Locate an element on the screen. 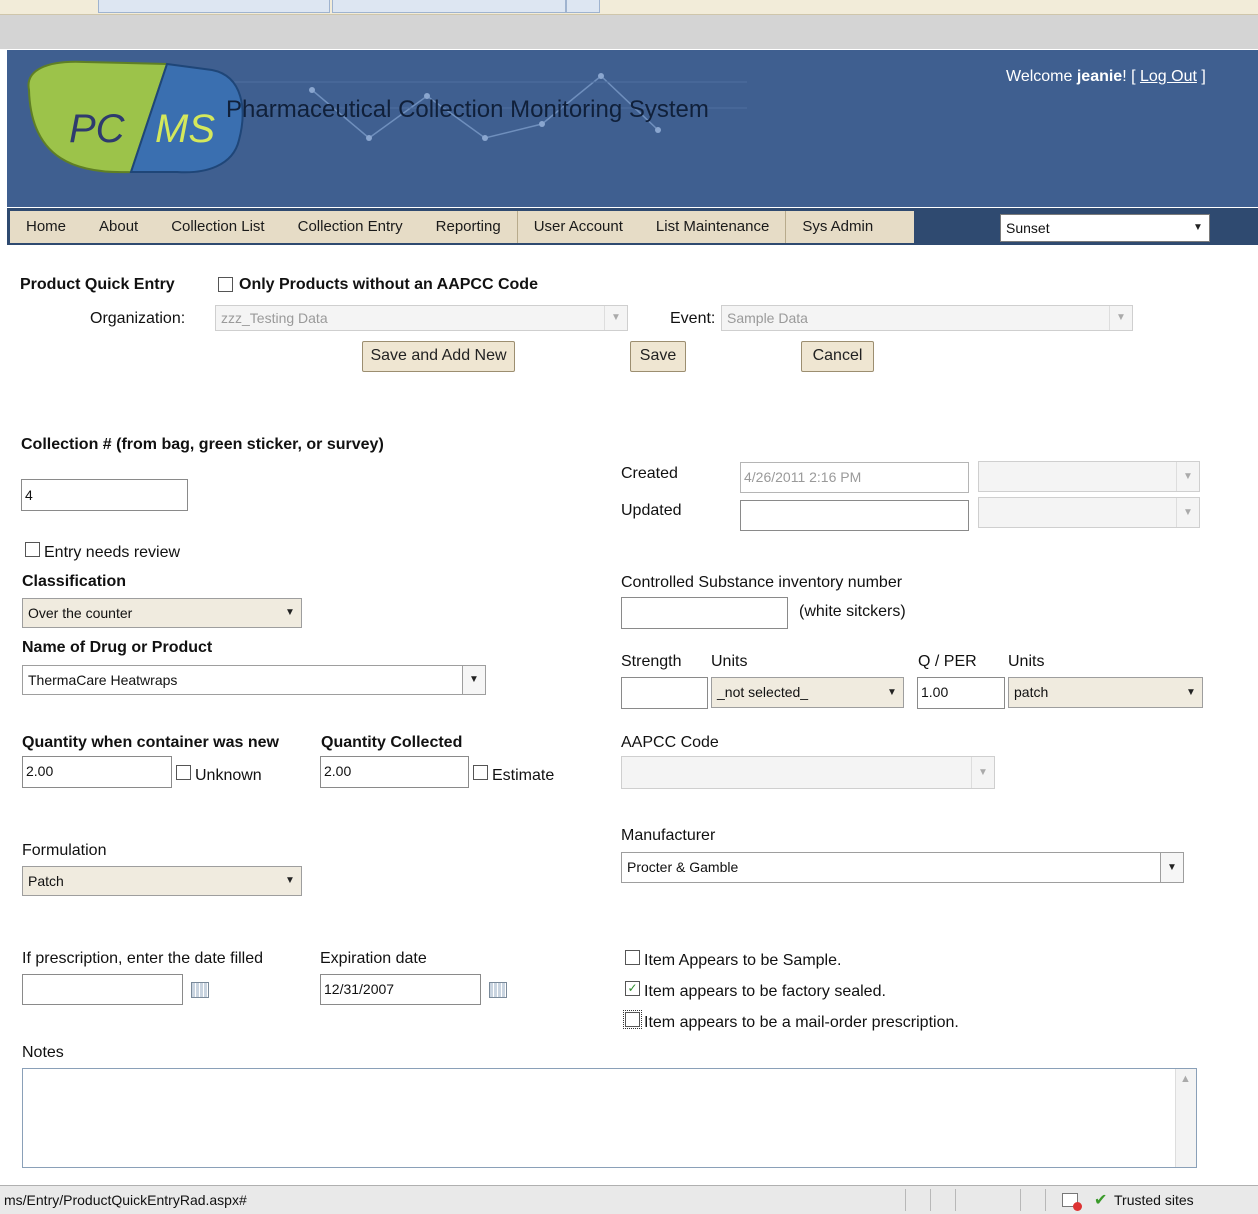 The height and width of the screenshot is (1214, 1258). expiration-label: Expiration date is located at coordinates (373, 958).